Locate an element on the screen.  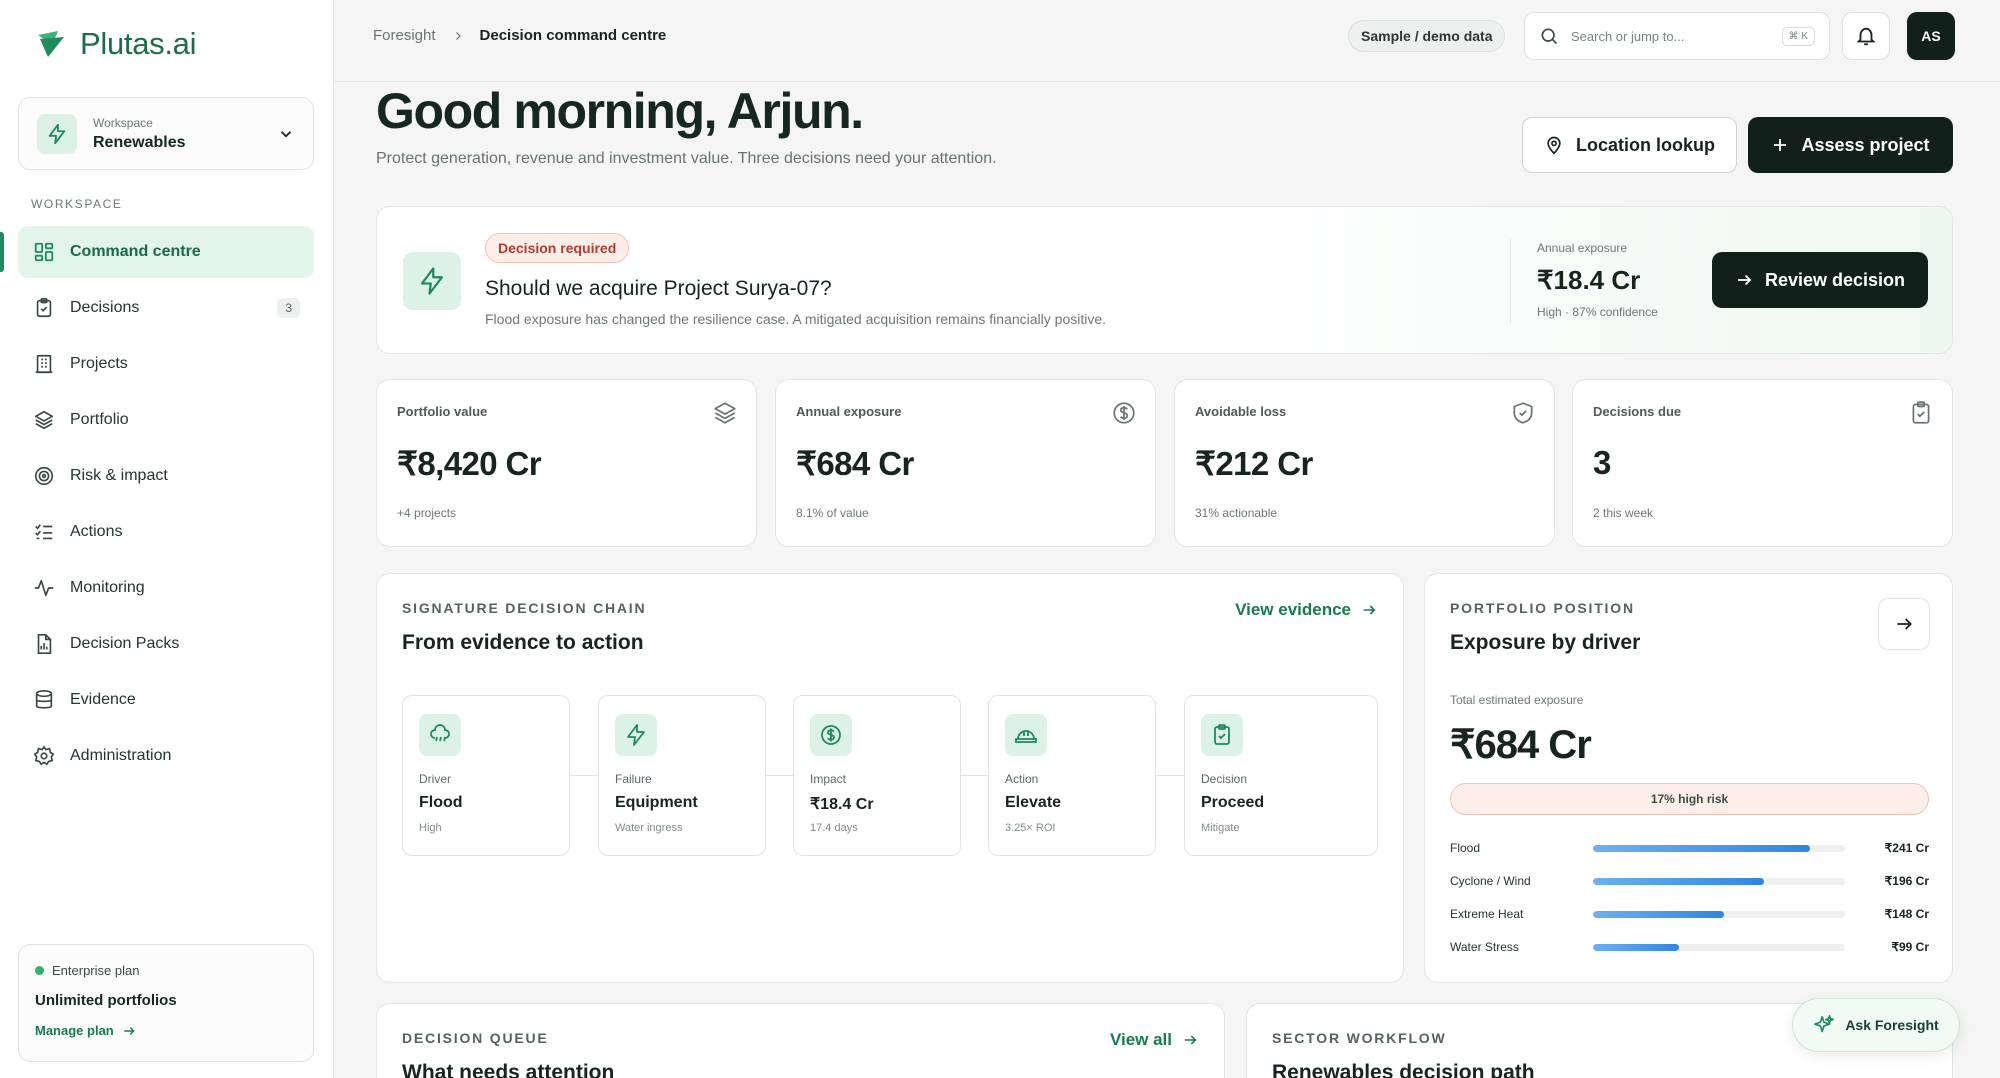
view-all-label: View all is located at coordinates (1140, 1039).